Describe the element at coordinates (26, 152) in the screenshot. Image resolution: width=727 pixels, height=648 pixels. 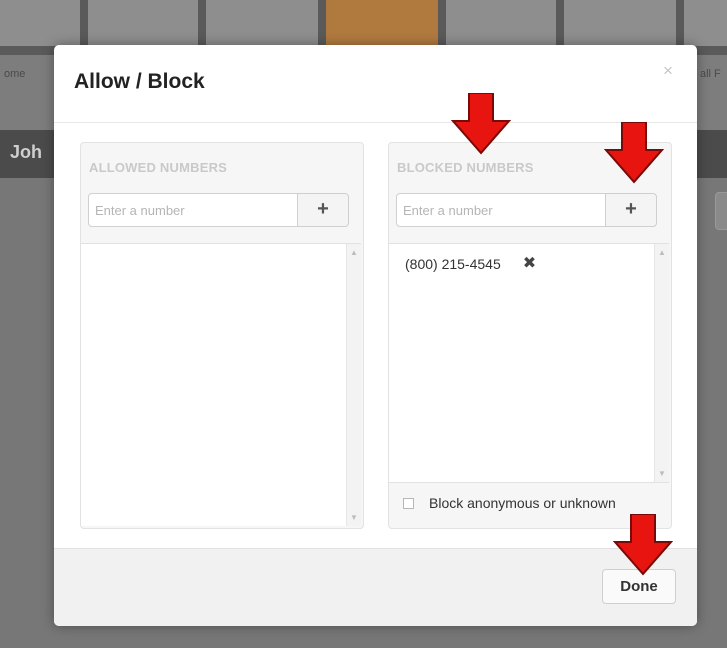
I see `background-contact-name: Joh` at that location.